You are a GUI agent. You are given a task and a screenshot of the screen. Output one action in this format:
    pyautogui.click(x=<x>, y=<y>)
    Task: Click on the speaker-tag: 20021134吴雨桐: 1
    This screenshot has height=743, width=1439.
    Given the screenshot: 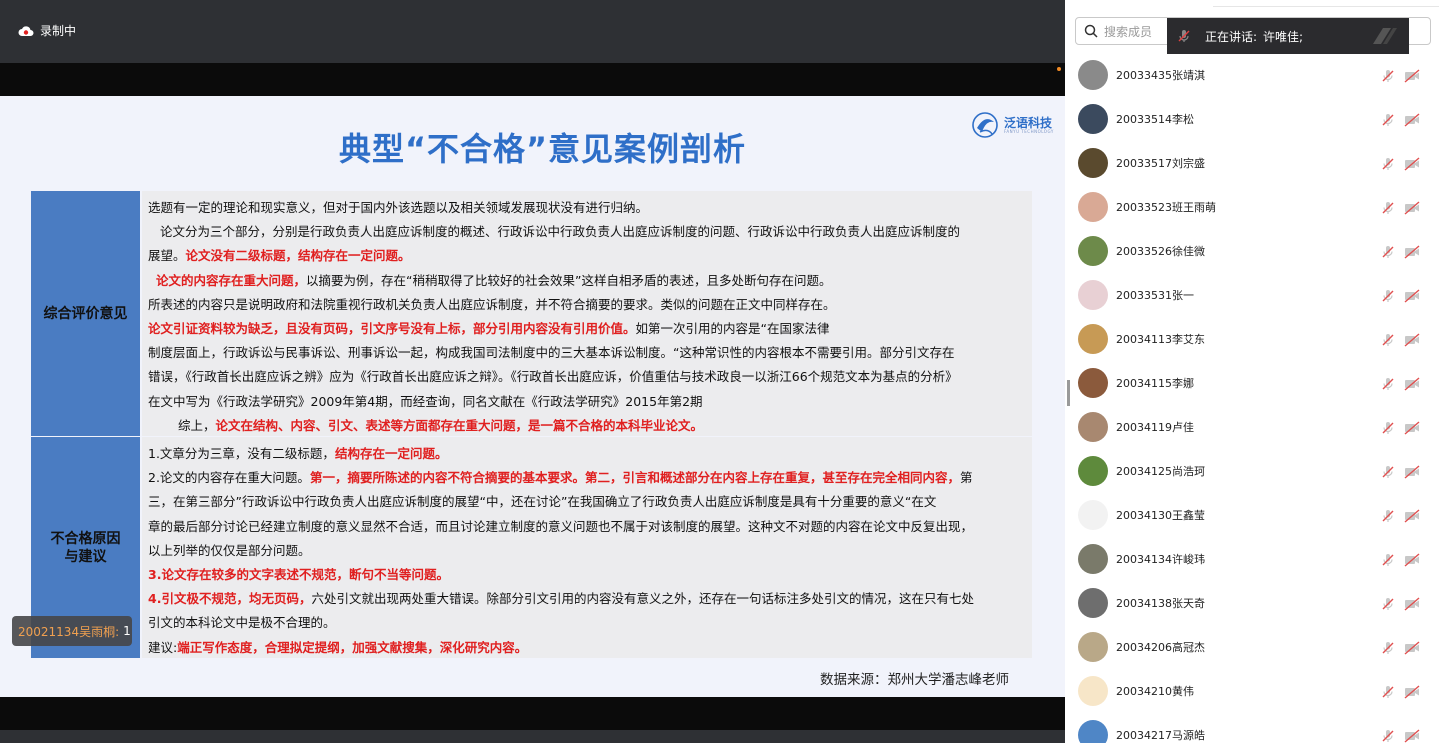 What is the action you would take?
    pyautogui.click(x=72, y=631)
    